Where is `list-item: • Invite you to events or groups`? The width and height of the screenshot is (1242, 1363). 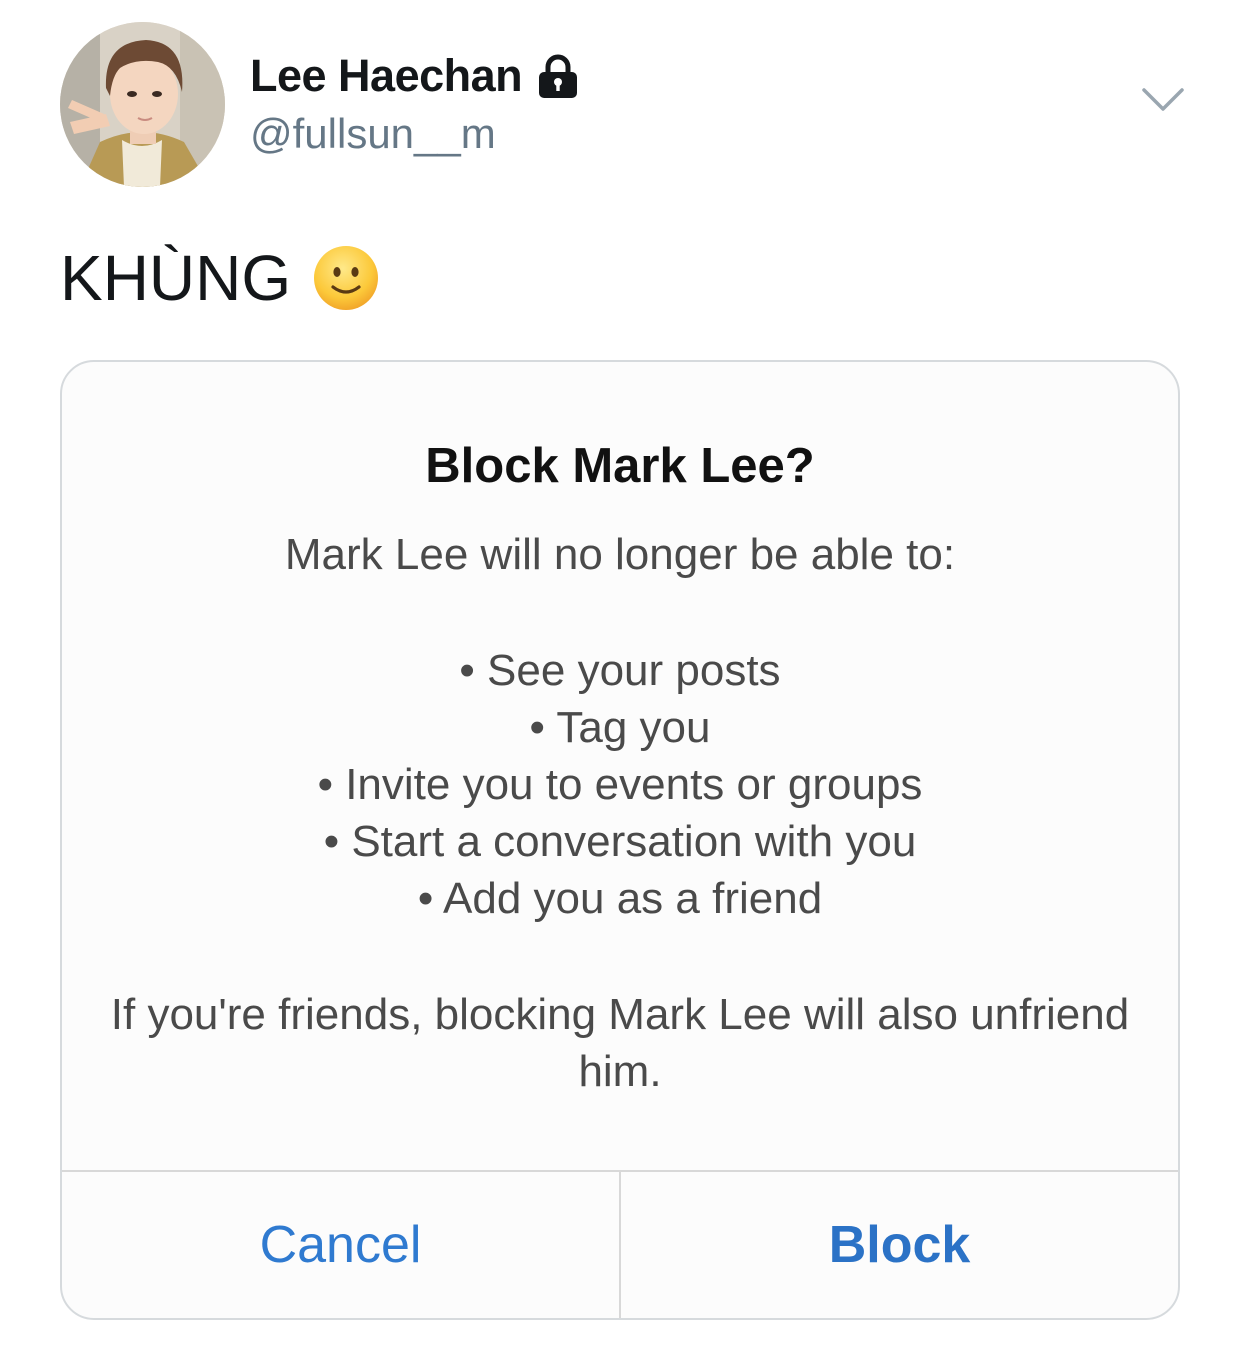
list-item: • Invite you to events or groups is located at coordinates (620, 784).